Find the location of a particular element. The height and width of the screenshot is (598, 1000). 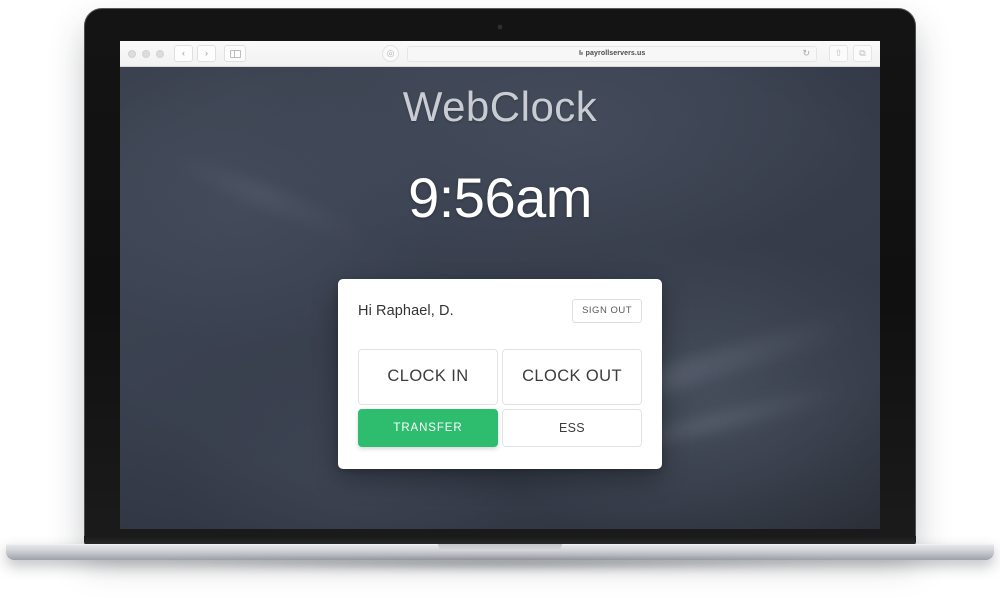

page-title: WebClock is located at coordinates (500, 106).